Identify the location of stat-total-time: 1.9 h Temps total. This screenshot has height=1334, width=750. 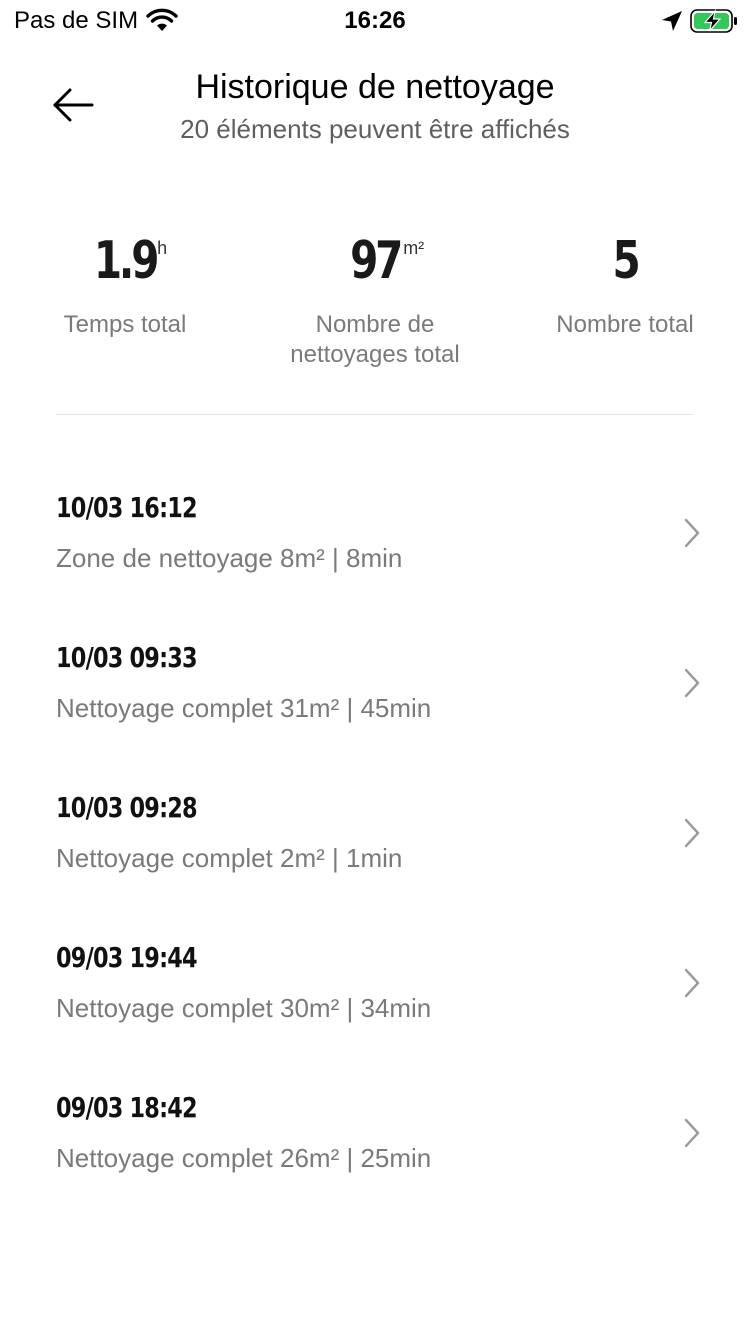
(125, 283).